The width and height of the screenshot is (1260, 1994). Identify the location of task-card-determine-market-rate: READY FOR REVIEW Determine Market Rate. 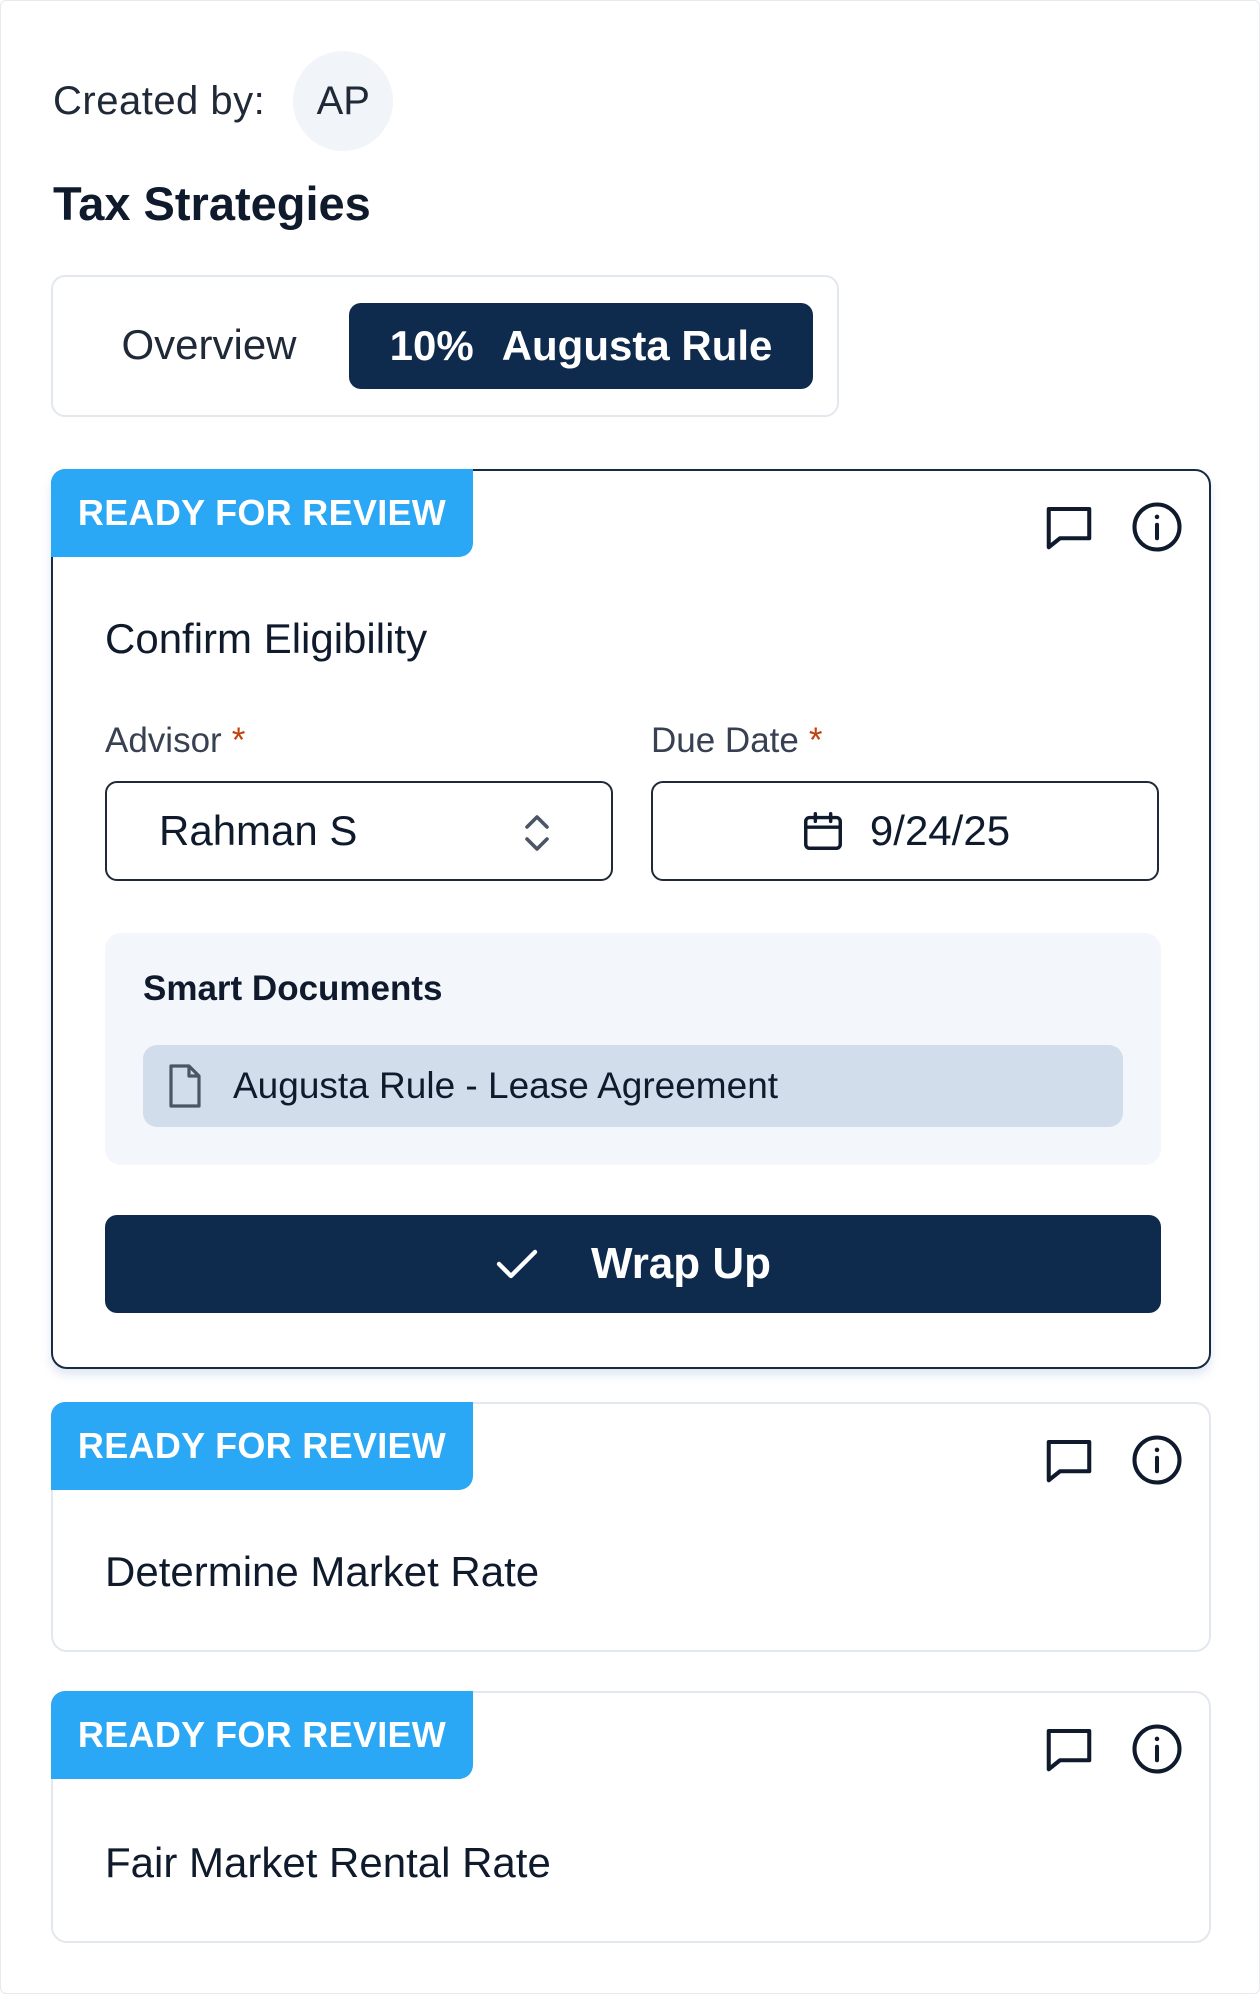
(631, 1527).